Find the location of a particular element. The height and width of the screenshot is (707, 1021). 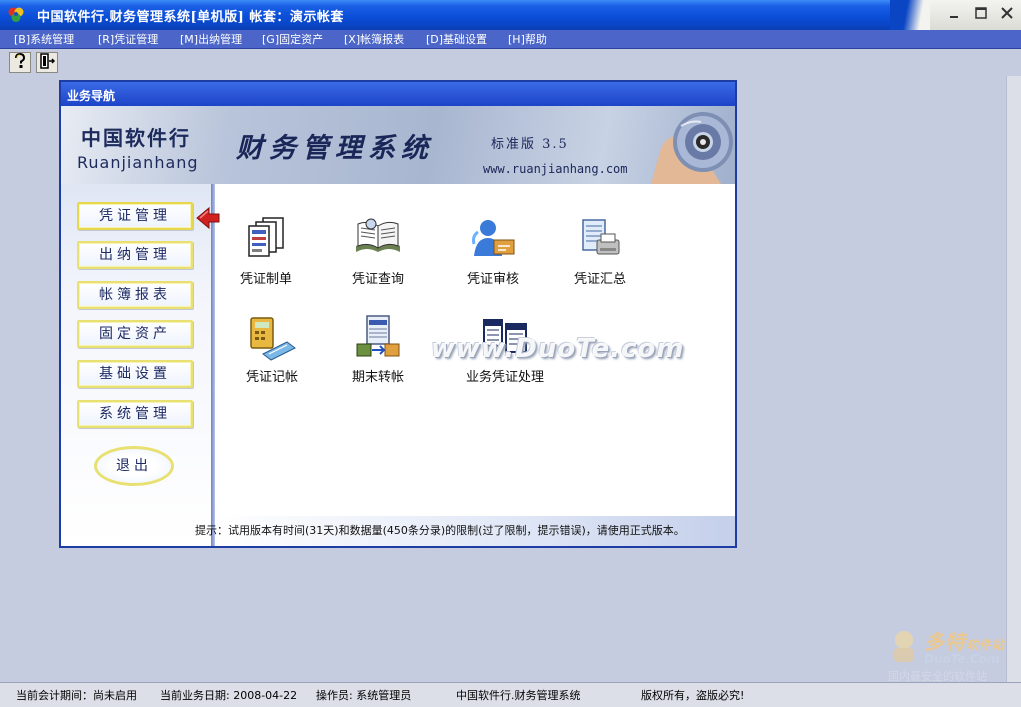

func-label: 期末转帐 is located at coordinates (377, 377).